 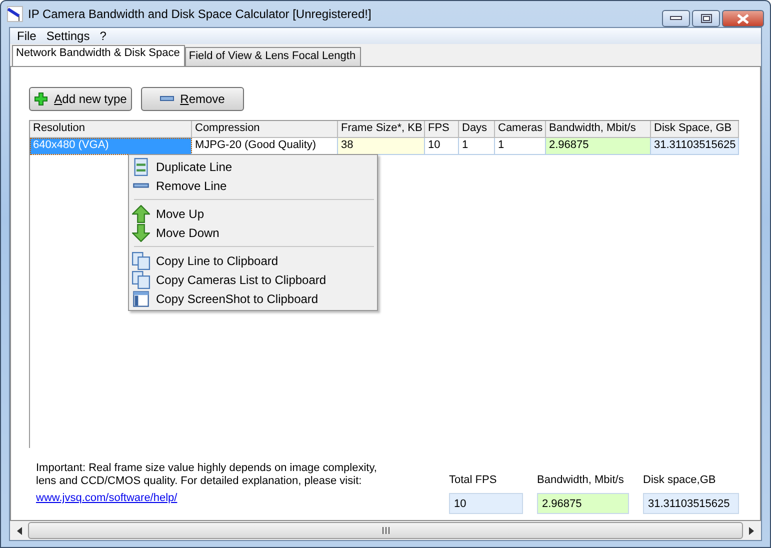 I want to click on arrow-up-icon, so click(x=141, y=213).